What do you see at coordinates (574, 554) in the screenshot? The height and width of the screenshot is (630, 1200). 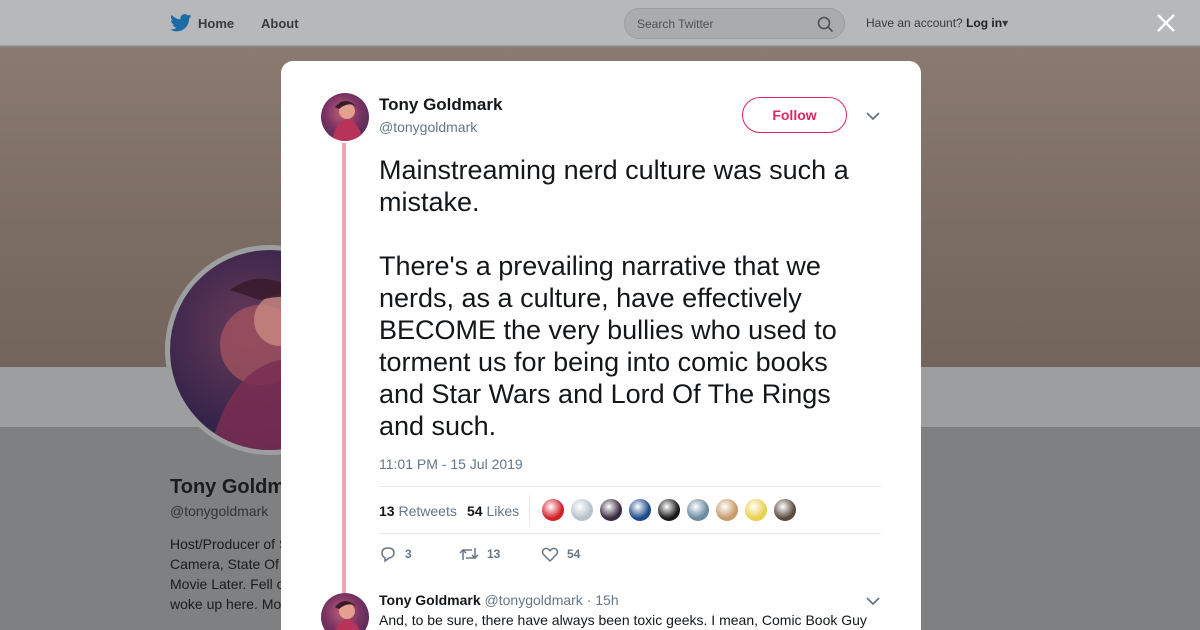 I see `like-count: 54` at bounding box center [574, 554].